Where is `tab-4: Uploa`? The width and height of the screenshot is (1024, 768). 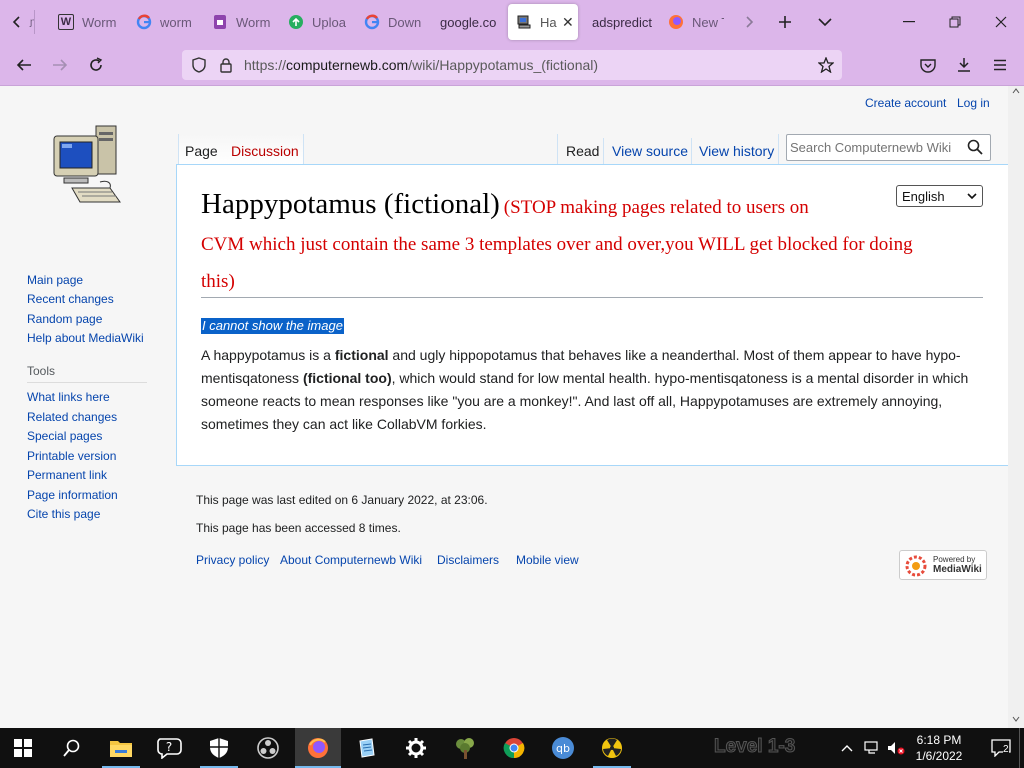
tab-4: Uploa is located at coordinates (318, 22).